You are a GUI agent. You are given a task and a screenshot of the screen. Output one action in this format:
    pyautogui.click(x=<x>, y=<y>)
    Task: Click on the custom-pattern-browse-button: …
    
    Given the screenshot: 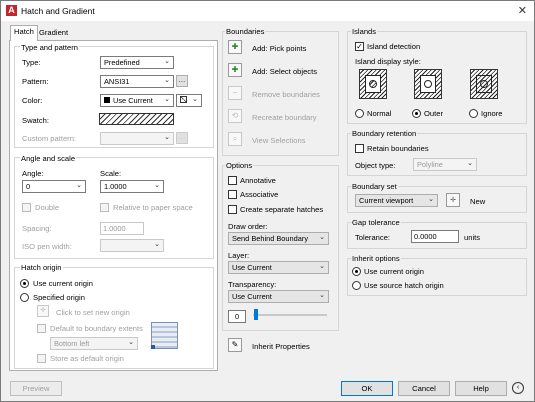 What is the action you would take?
    pyautogui.click(x=182, y=138)
    